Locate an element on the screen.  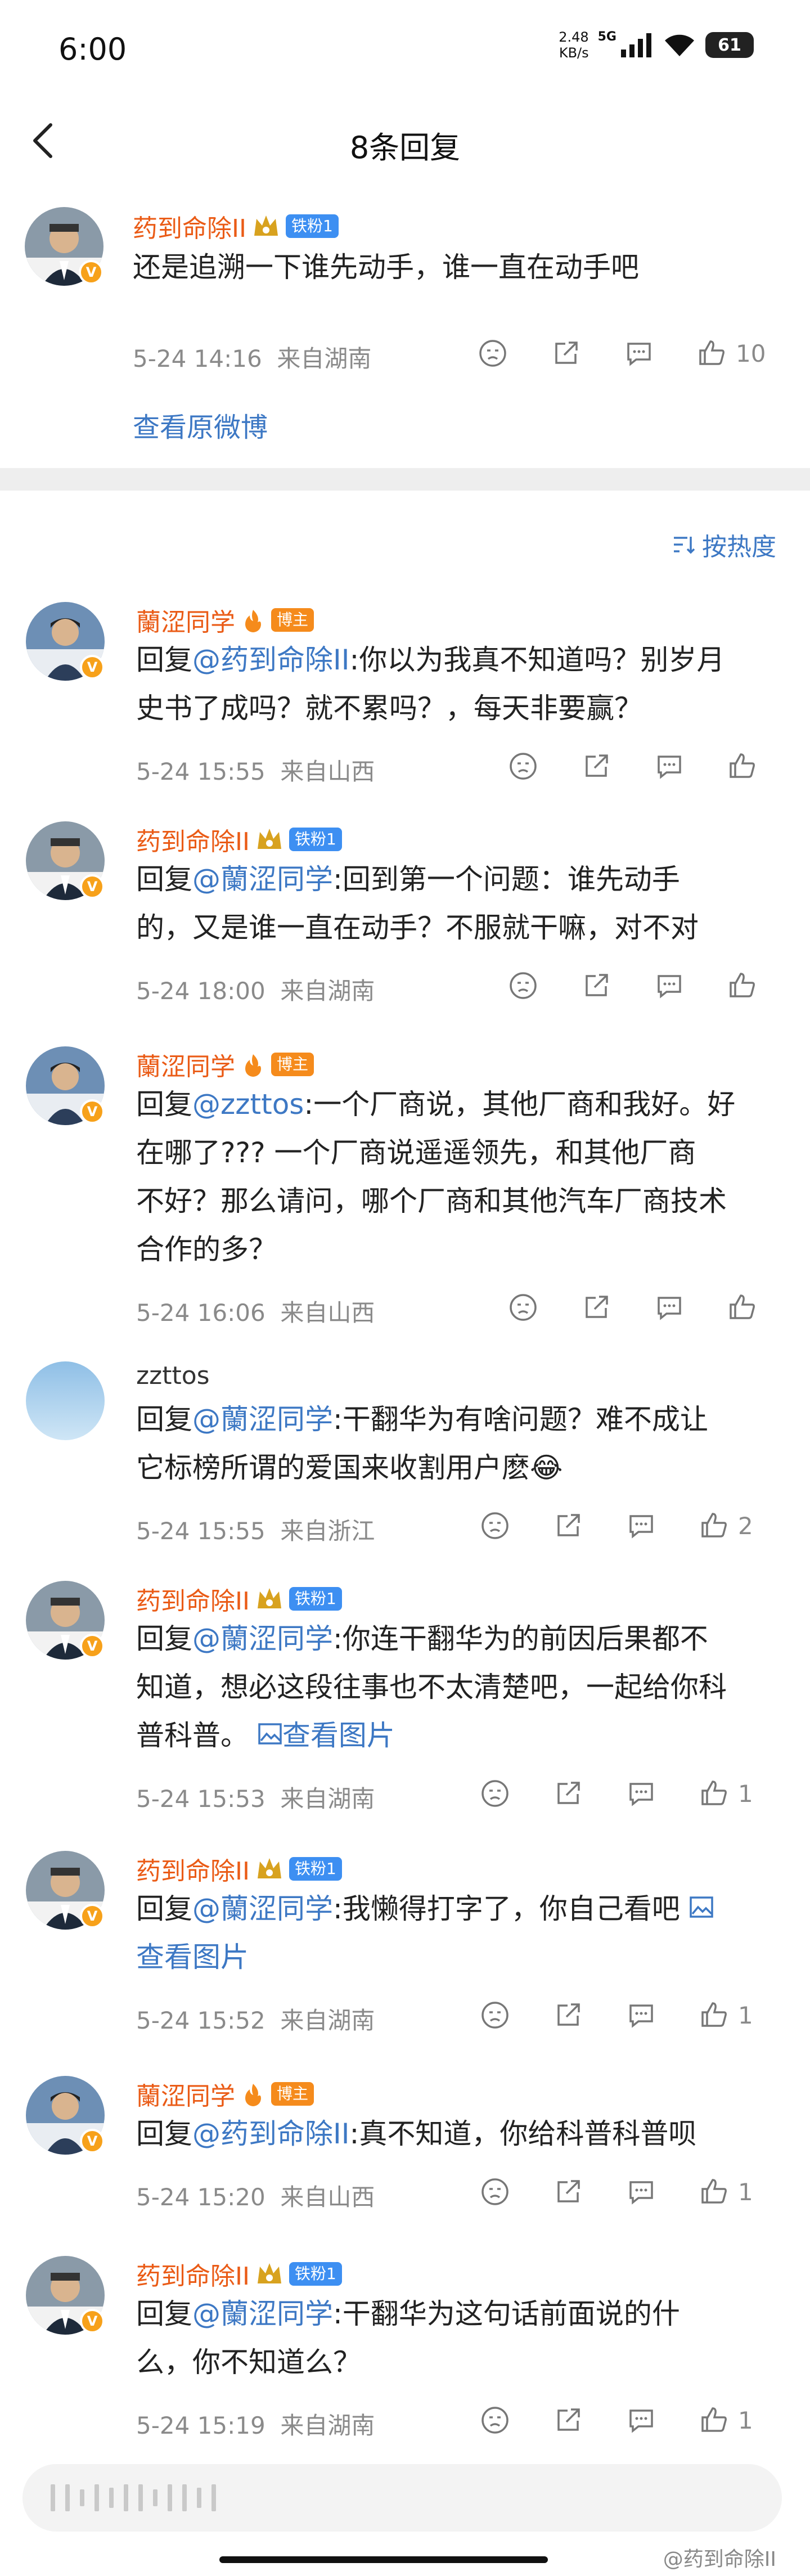
section-divider is located at coordinates (405, 479).